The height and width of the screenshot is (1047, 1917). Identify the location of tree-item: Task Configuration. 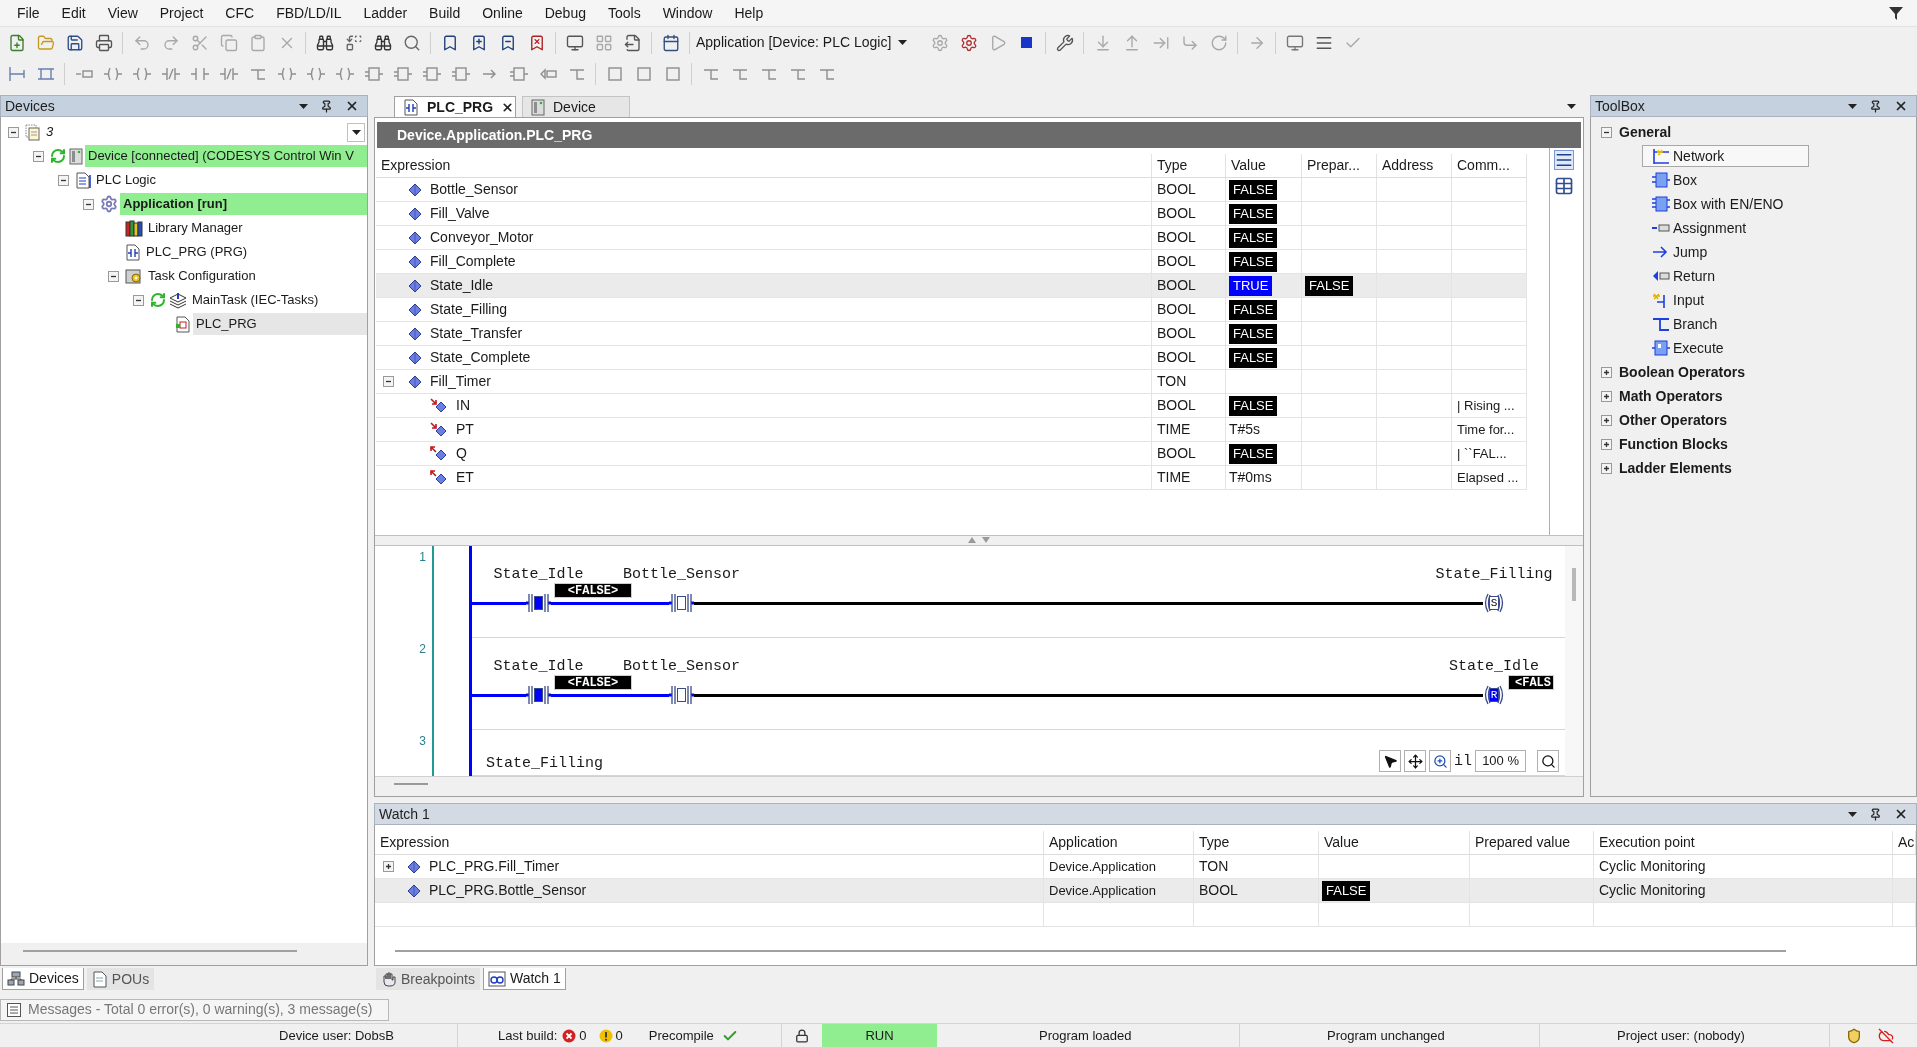
(256, 276).